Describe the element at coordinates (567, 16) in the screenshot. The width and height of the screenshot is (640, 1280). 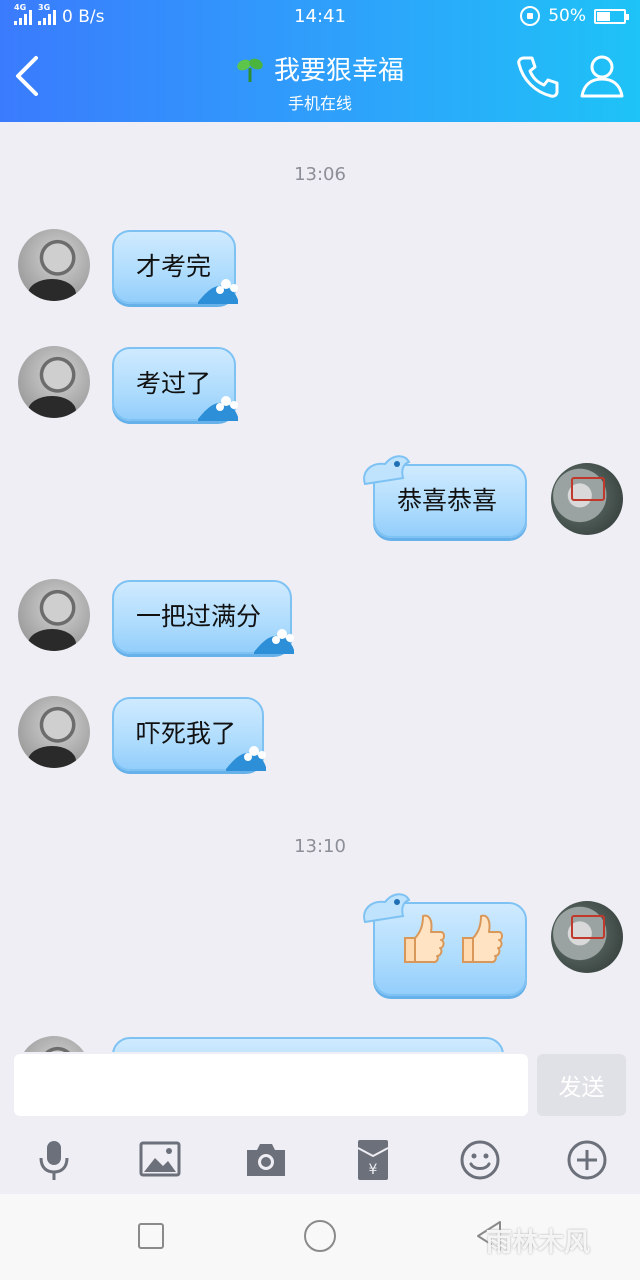
I see `battery-percent: 50%` at that location.